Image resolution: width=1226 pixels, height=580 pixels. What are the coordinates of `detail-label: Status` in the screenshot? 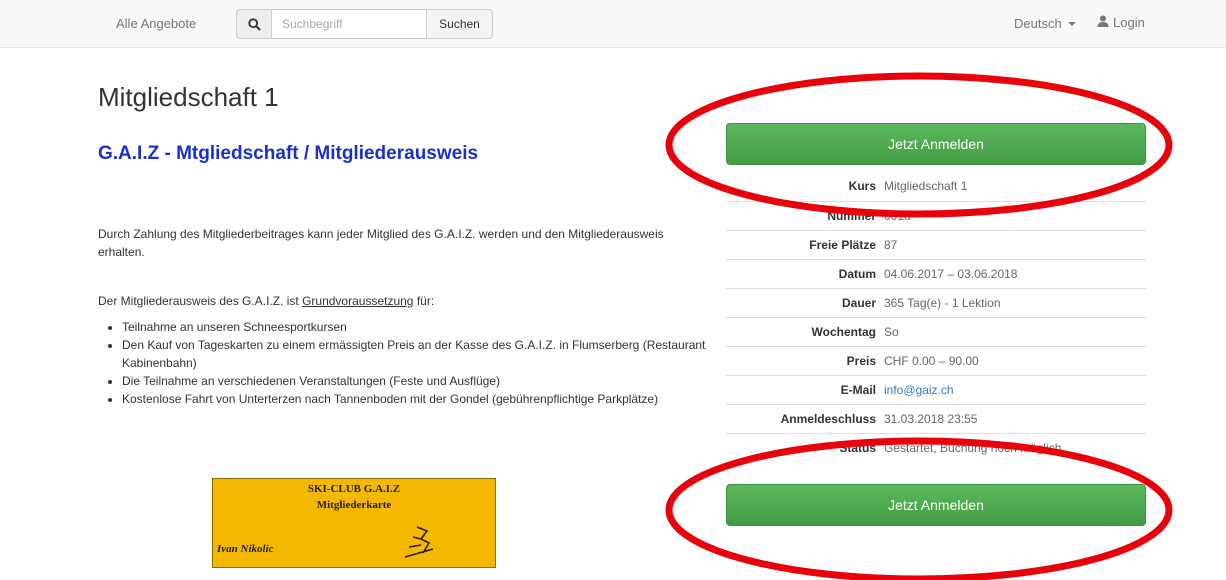 It's located at (803, 447).